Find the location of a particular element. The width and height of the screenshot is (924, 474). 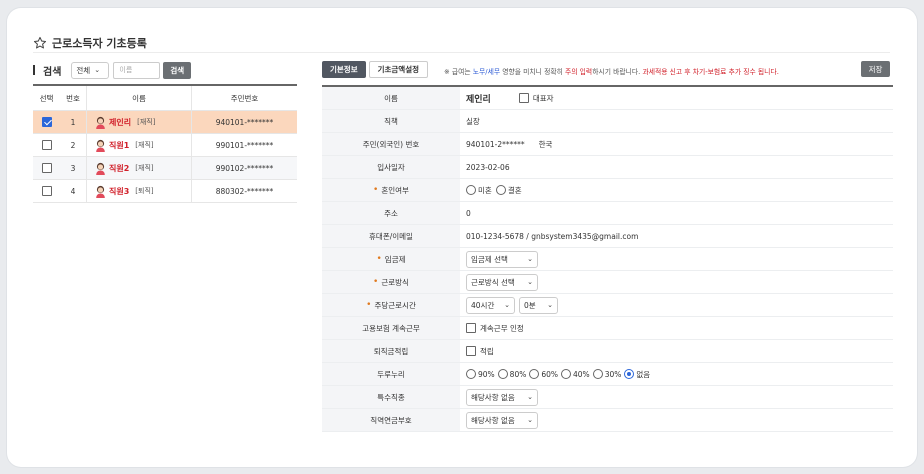

employee-name: 제인리 is located at coordinates (120, 122).